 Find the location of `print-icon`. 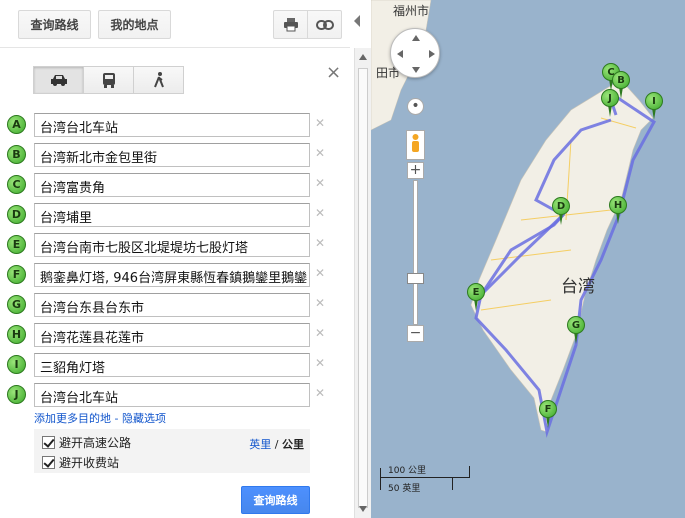

print-icon is located at coordinates (290, 24).